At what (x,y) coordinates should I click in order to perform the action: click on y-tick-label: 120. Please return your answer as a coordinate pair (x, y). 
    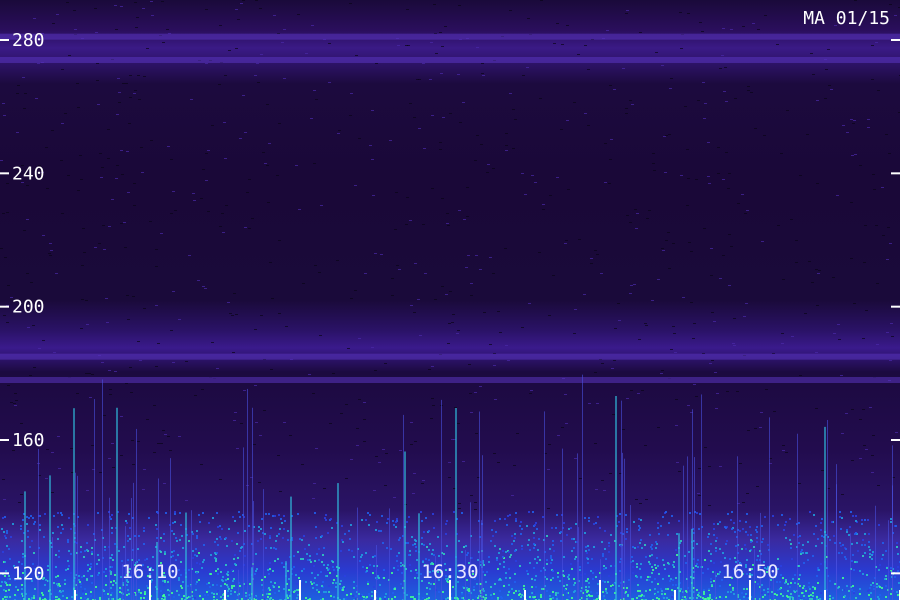
    Looking at the image, I should click on (28, 573).